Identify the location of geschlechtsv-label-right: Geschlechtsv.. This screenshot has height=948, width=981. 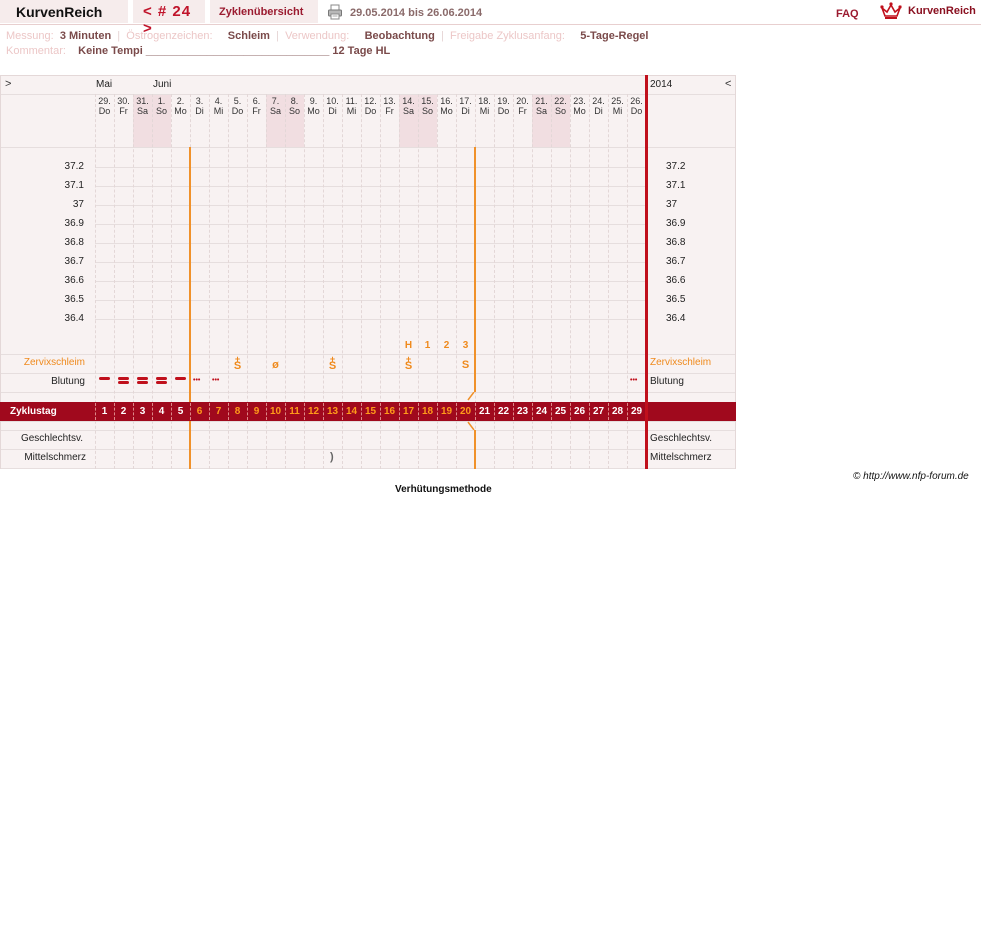
(681, 438).